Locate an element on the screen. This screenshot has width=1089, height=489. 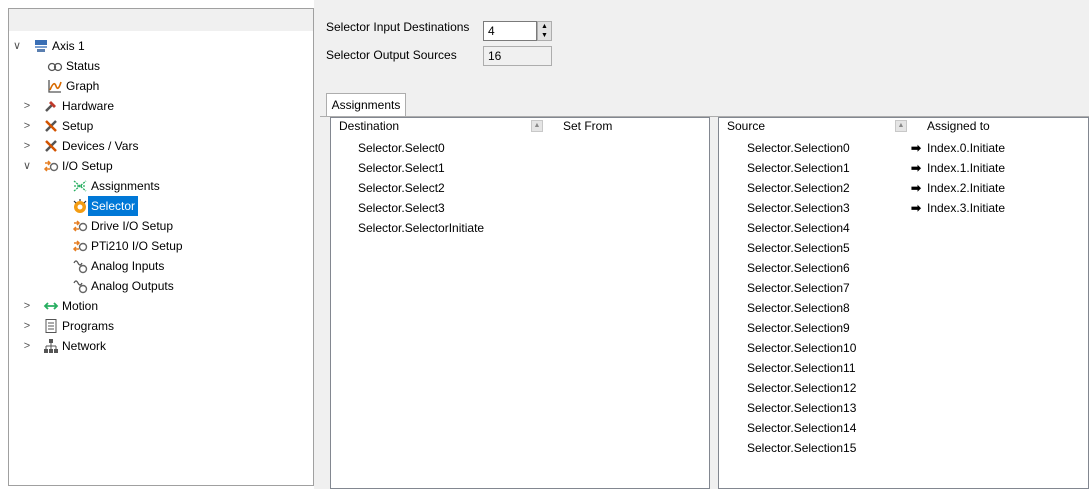
destination-row: Selector.SelectorInitiate is located at coordinates (421, 228).